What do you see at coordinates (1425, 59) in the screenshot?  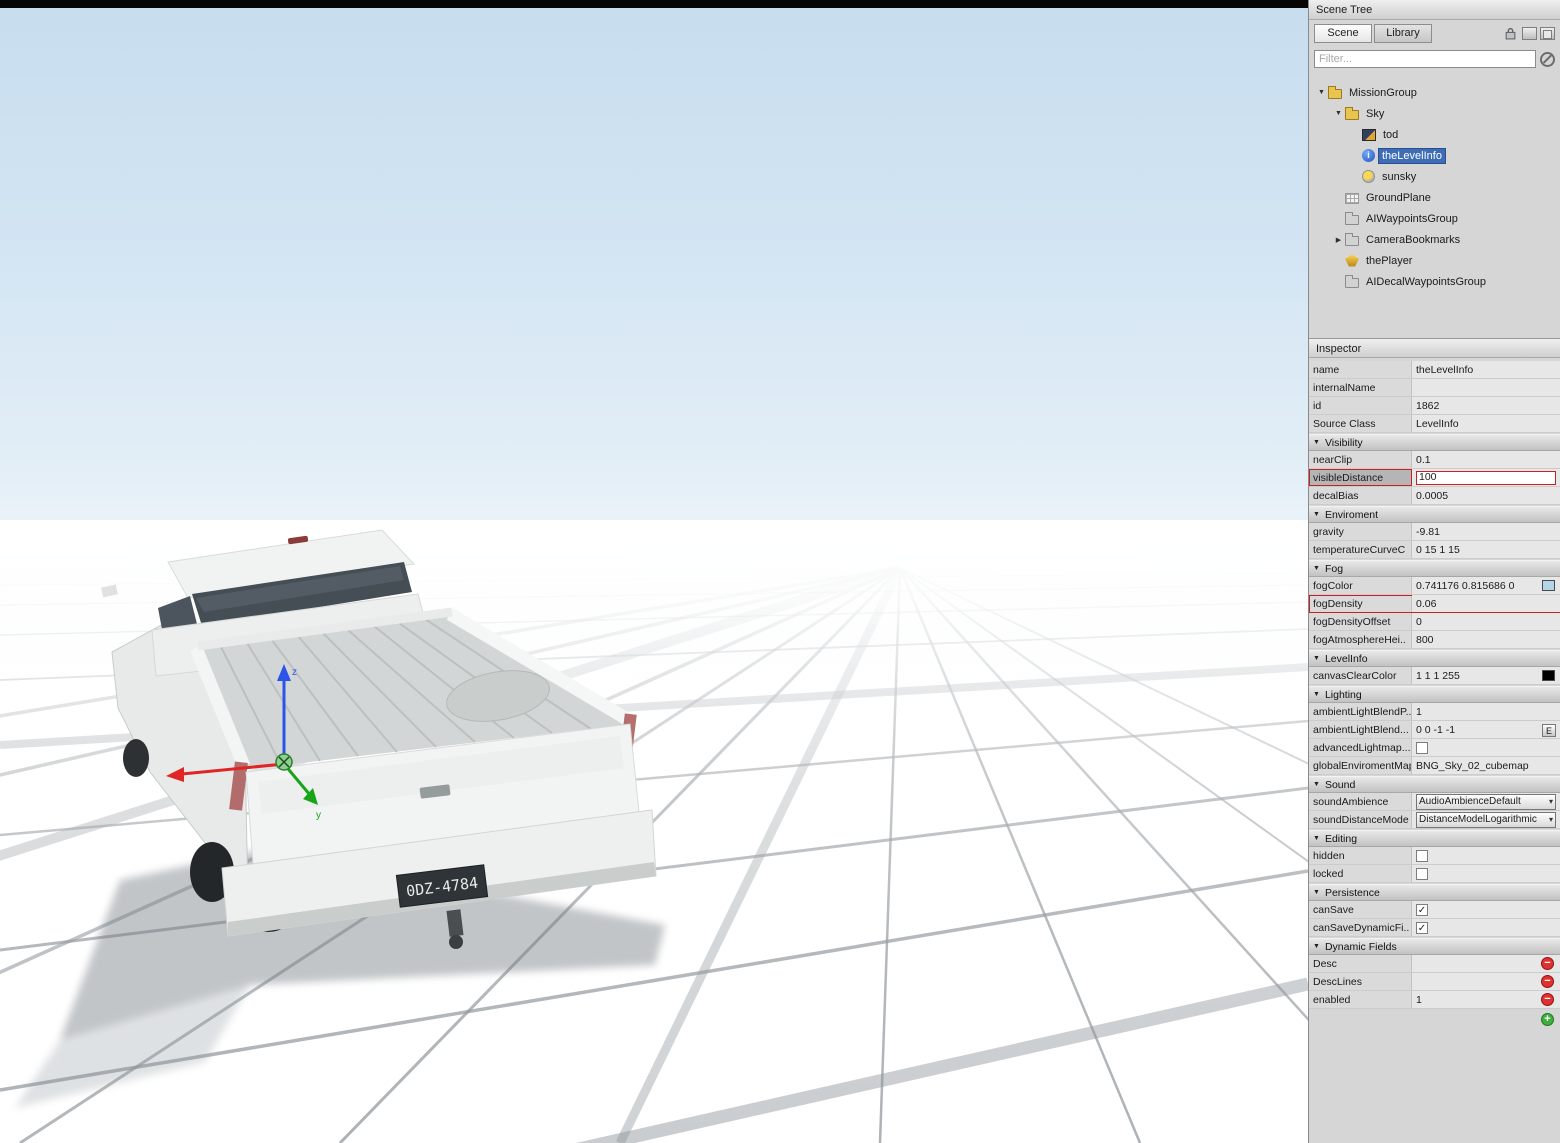 I see `filter-input` at bounding box center [1425, 59].